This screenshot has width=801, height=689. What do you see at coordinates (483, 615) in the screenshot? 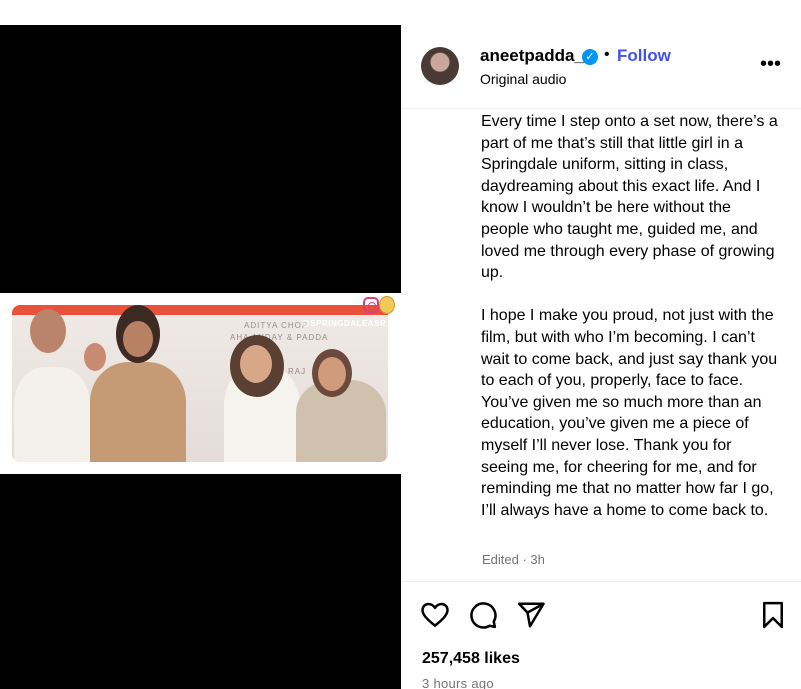
I see `comment-icon` at bounding box center [483, 615].